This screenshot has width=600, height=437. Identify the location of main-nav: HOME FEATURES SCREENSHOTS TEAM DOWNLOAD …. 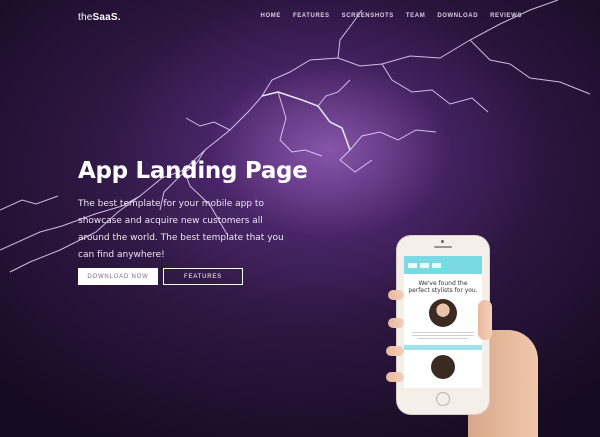
(391, 16).